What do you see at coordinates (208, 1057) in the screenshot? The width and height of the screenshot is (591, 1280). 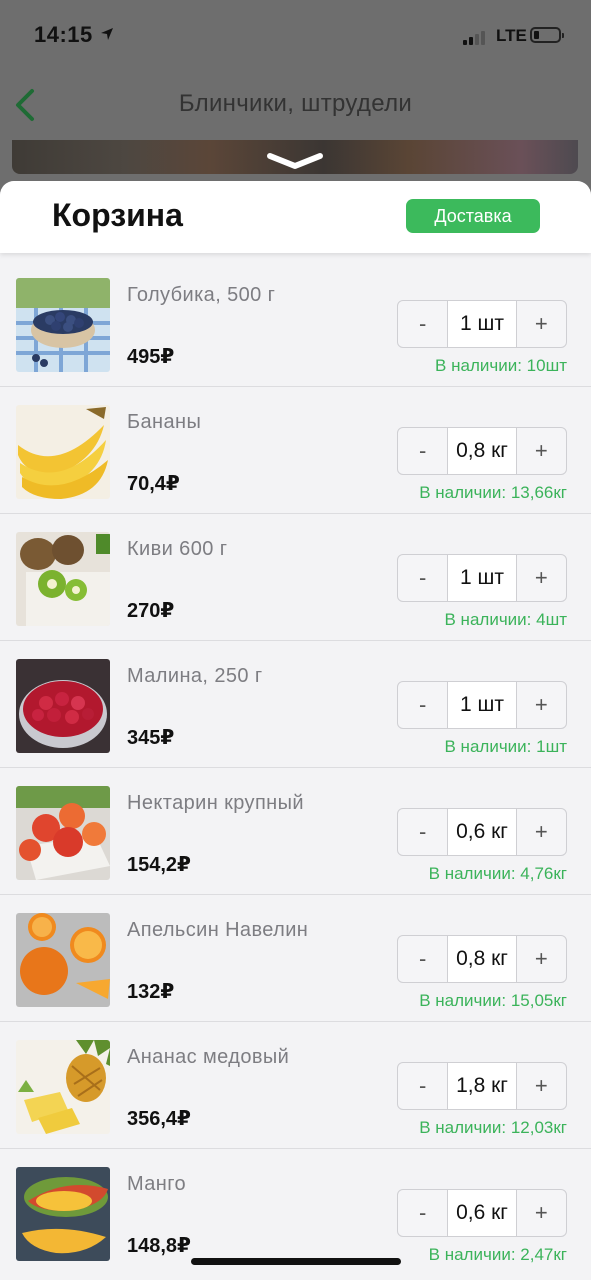 I see `product-name: Ананас медовый` at bounding box center [208, 1057].